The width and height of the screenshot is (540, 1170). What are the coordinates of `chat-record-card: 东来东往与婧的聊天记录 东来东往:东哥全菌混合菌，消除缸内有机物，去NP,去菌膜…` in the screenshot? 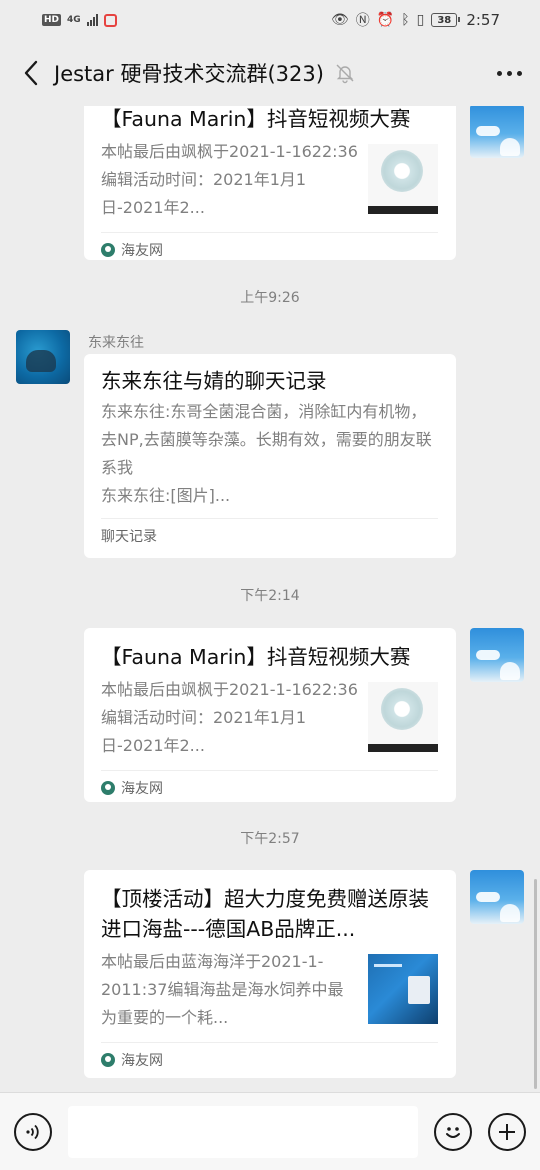 It's located at (270, 456).